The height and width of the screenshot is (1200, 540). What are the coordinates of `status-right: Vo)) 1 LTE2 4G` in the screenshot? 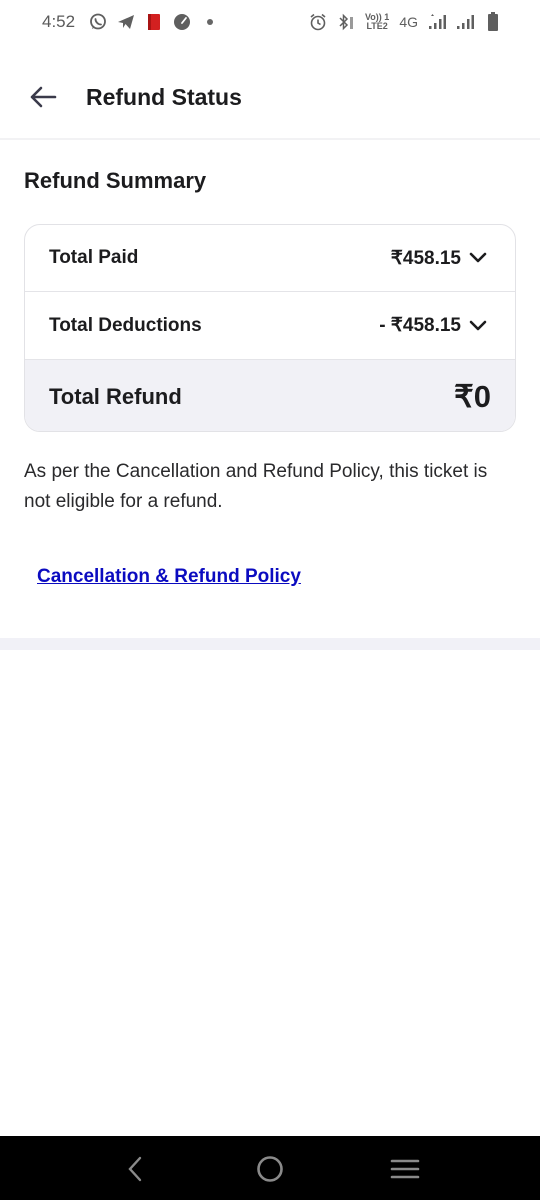 It's located at (405, 21).